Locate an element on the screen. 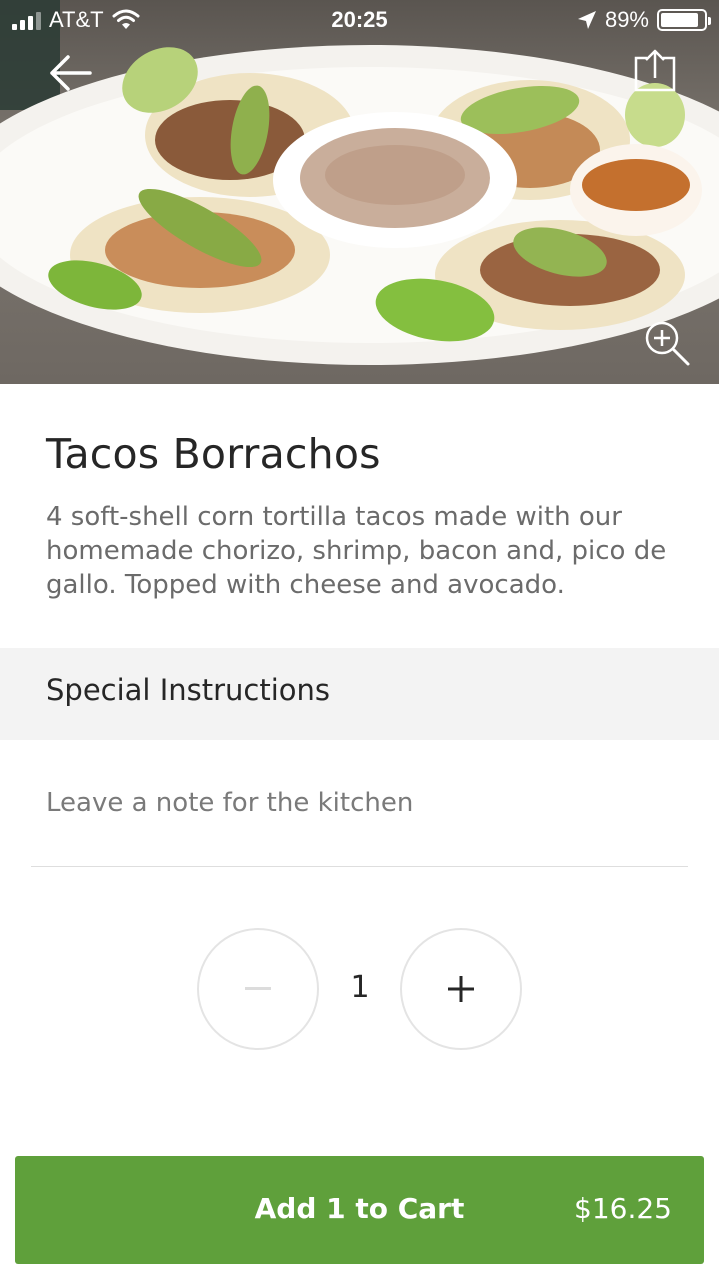 This screenshot has height=1279, width=719. minus-icon is located at coordinates (258, 988).